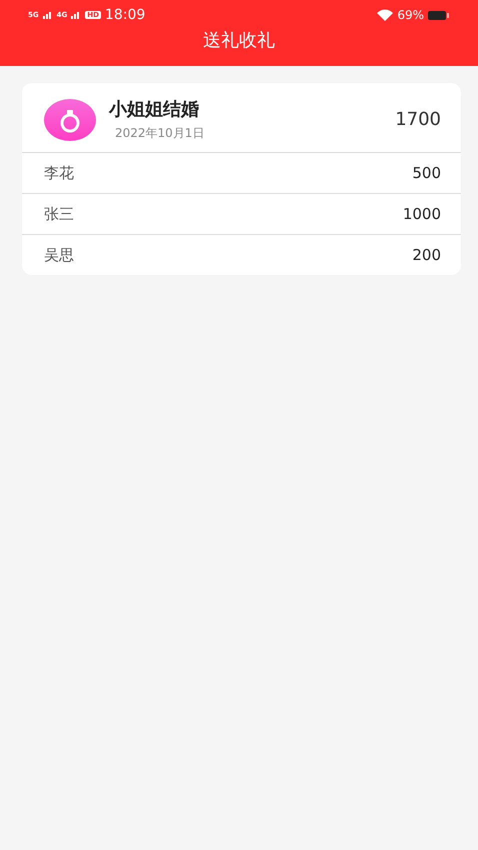  What do you see at coordinates (160, 133) in the screenshot?
I see `event-date: 2022年10月1日` at bounding box center [160, 133].